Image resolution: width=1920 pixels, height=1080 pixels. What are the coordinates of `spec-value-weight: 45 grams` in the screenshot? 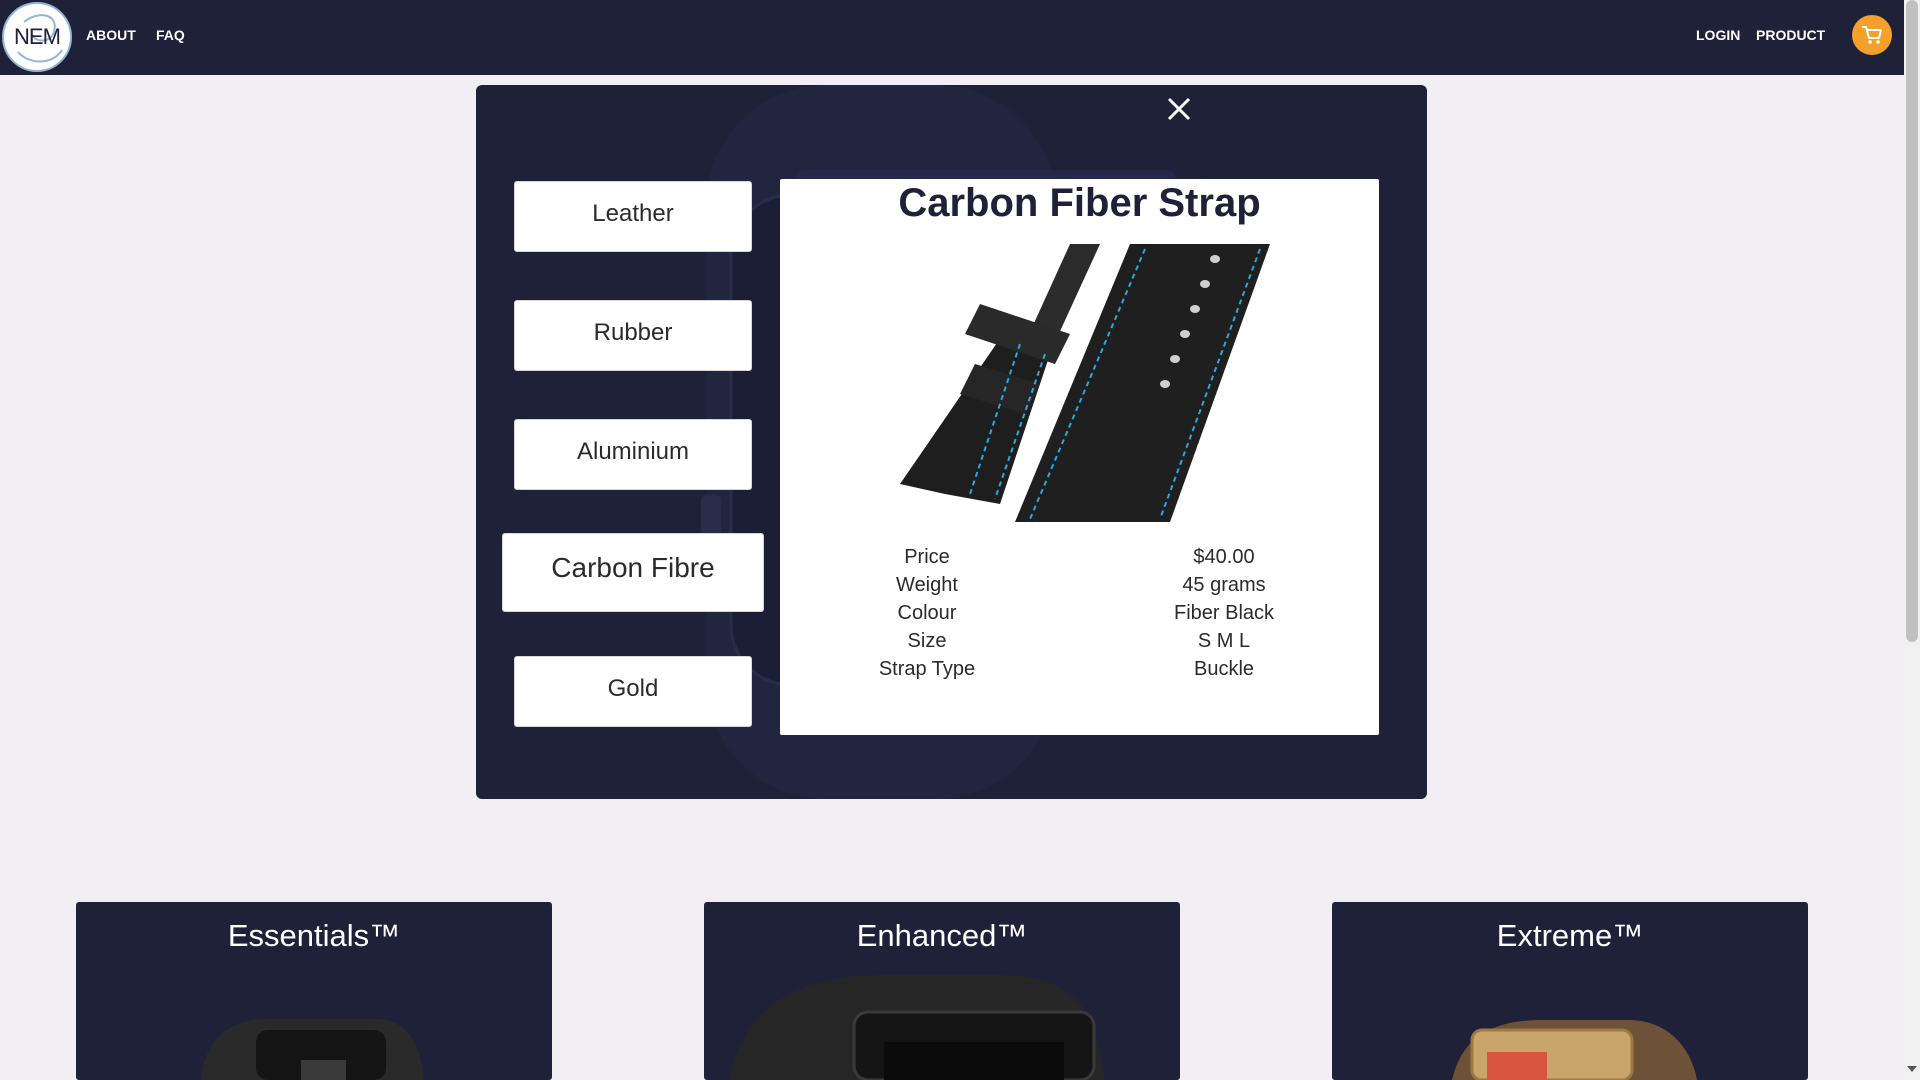 It's located at (1224, 585).